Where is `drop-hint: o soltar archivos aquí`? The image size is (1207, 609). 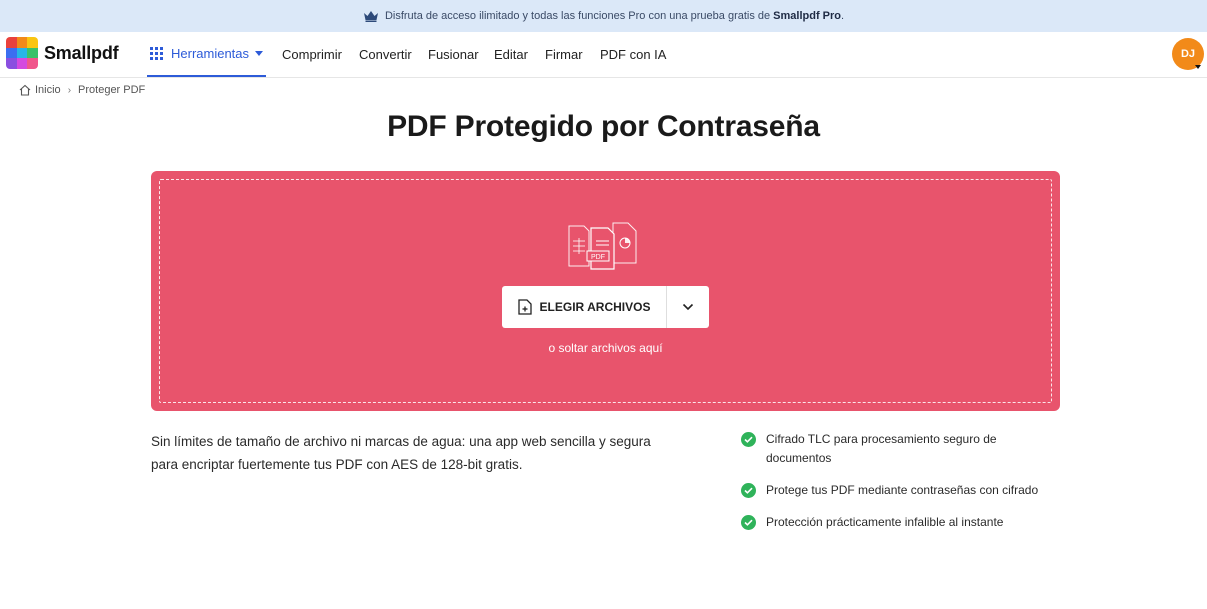 drop-hint: o soltar archivos aquí is located at coordinates (605, 348).